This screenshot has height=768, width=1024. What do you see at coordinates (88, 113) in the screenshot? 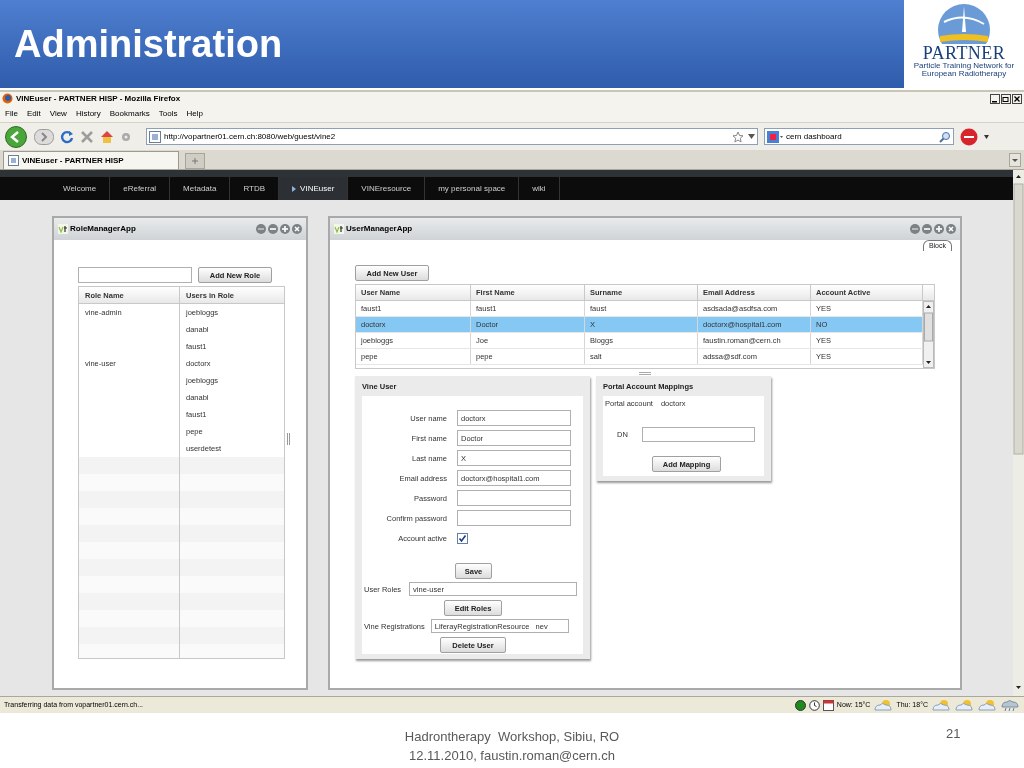
I see `menu-item: History` at bounding box center [88, 113].